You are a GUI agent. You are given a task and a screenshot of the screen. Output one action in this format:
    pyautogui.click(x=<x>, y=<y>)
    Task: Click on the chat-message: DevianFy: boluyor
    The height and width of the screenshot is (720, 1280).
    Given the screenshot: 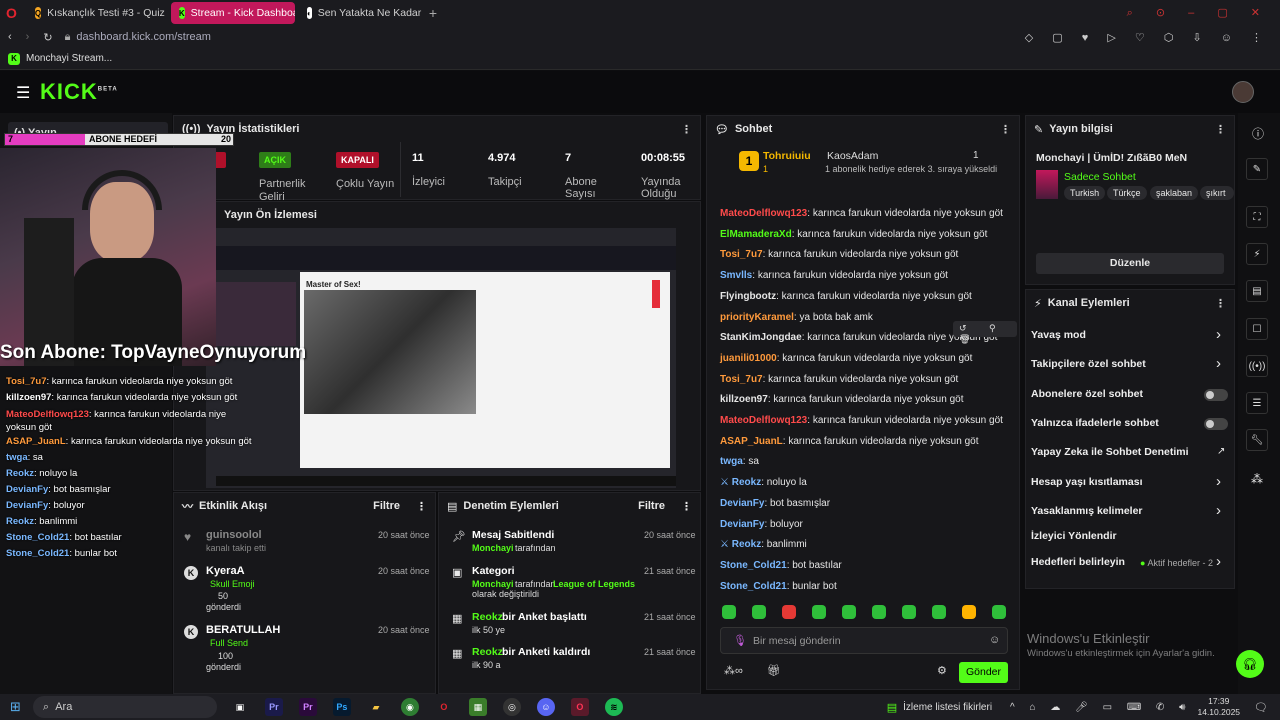 What is the action you would take?
    pyautogui.click(x=761, y=524)
    